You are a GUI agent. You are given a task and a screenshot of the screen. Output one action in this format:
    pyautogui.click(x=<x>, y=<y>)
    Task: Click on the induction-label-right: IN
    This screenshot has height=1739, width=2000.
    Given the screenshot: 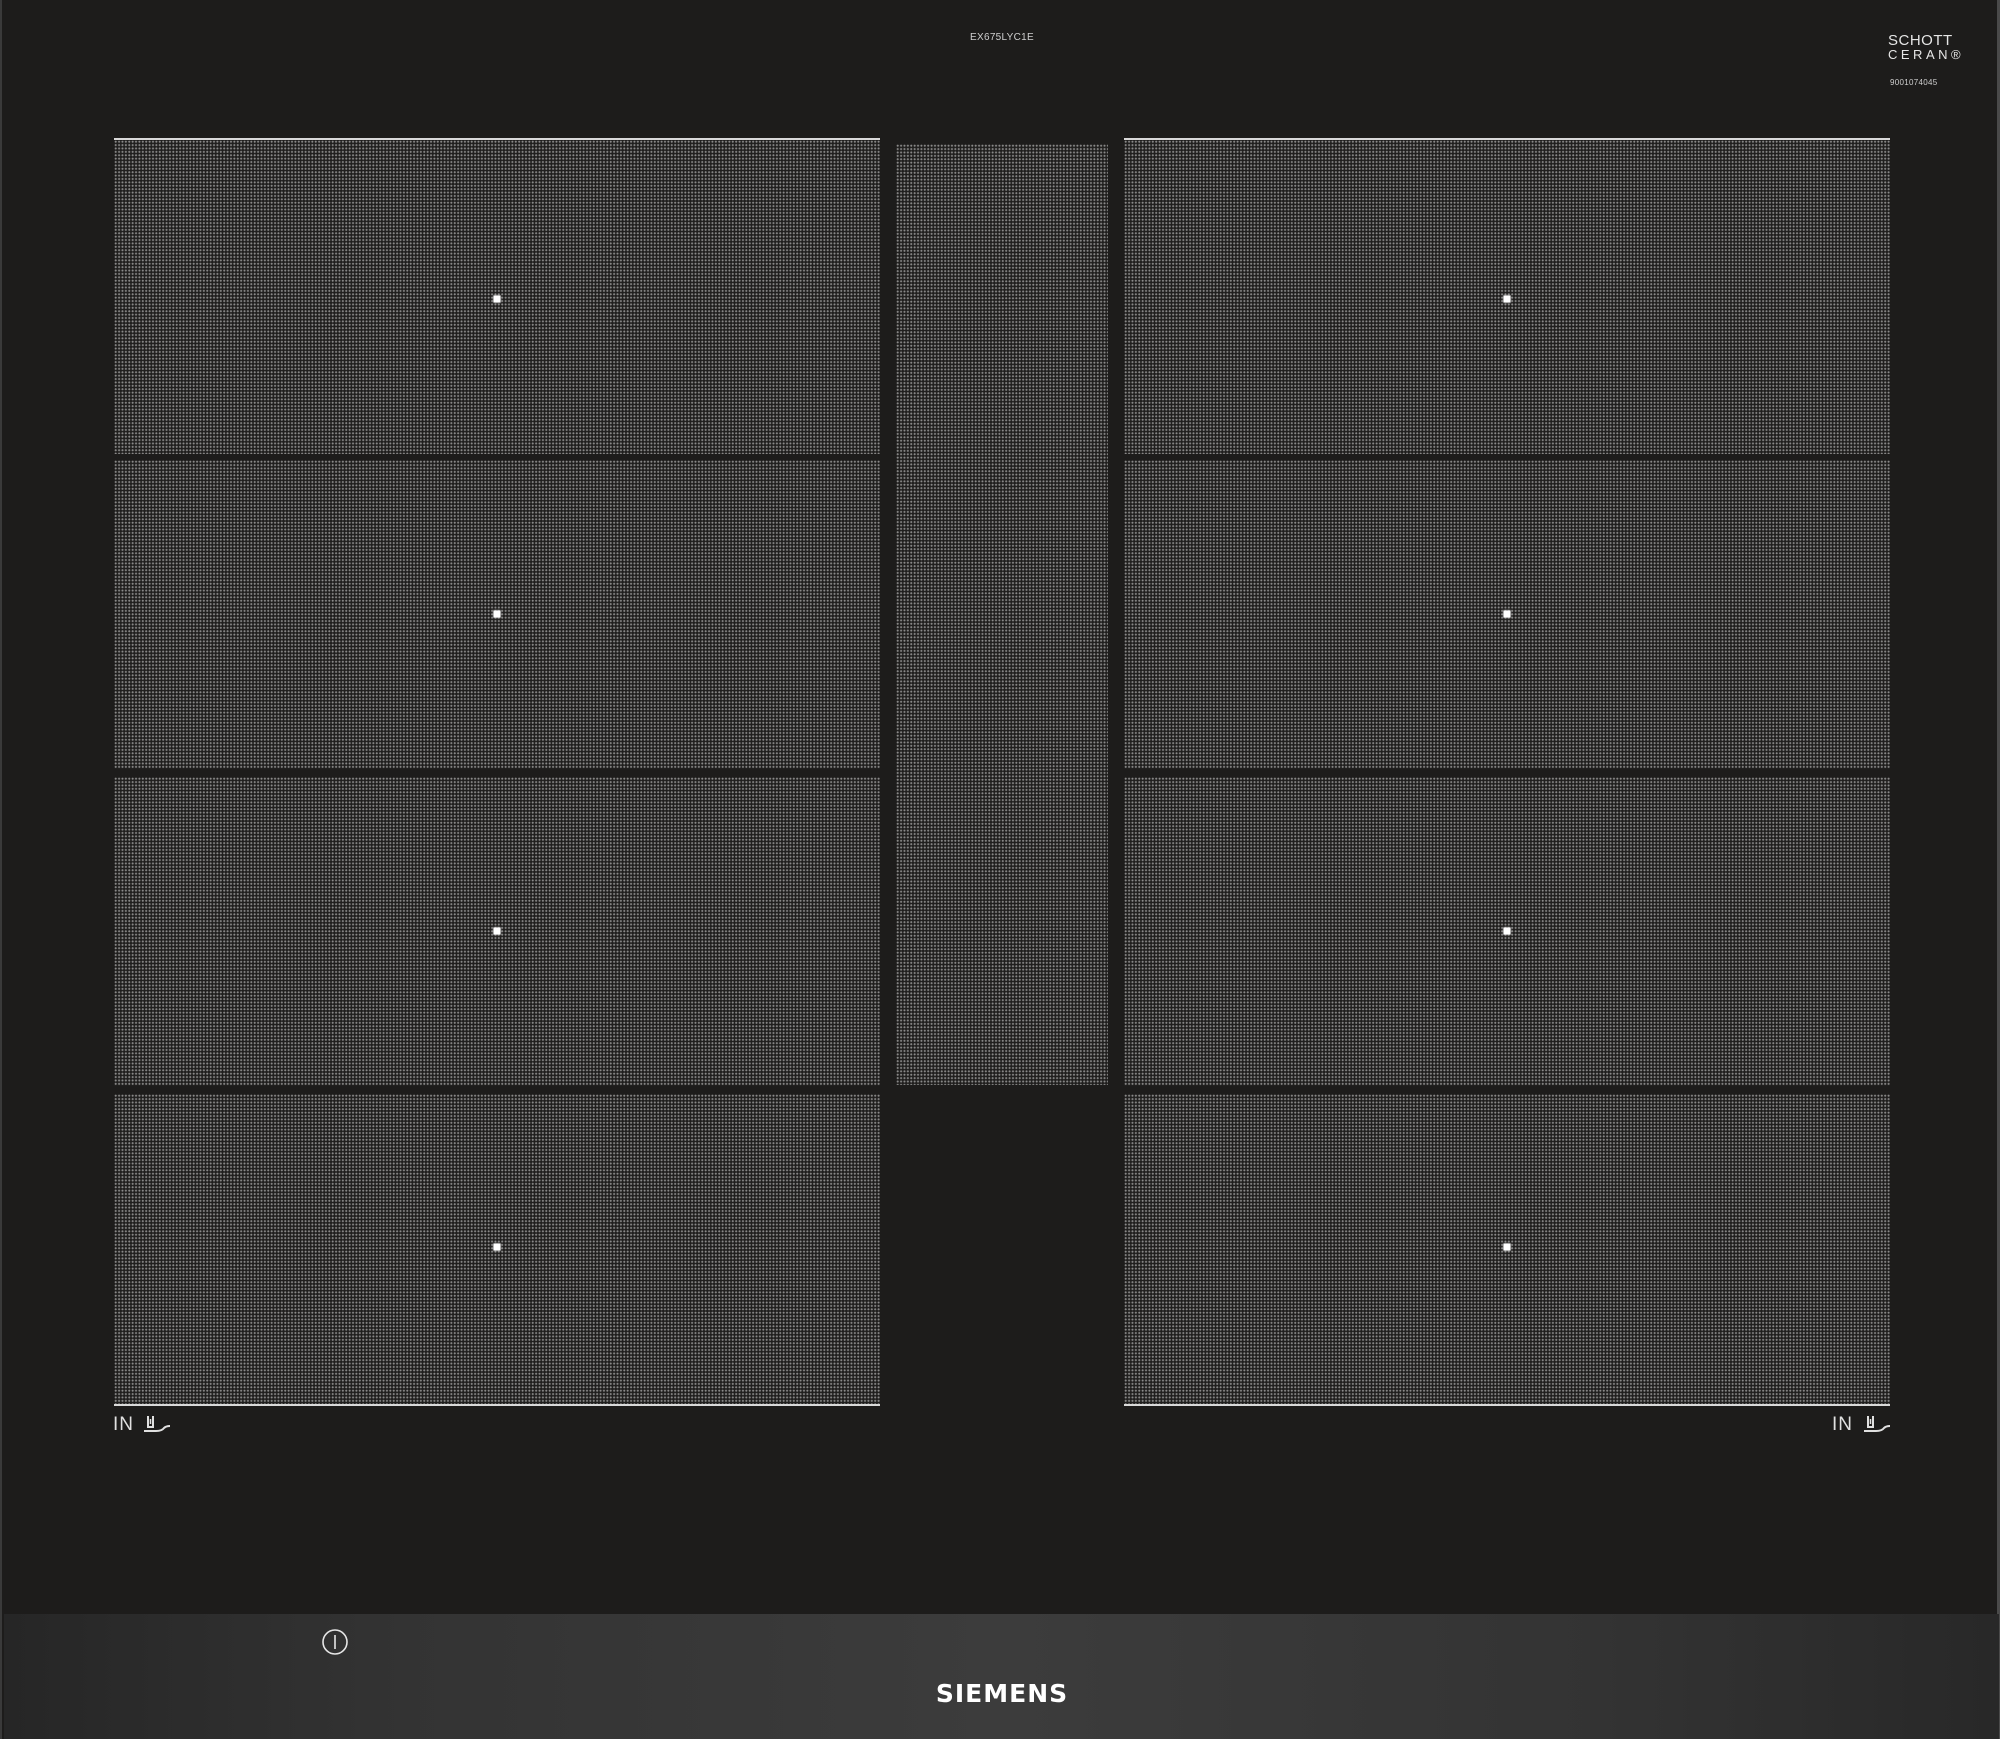 What is the action you would take?
    pyautogui.click(x=1842, y=1424)
    